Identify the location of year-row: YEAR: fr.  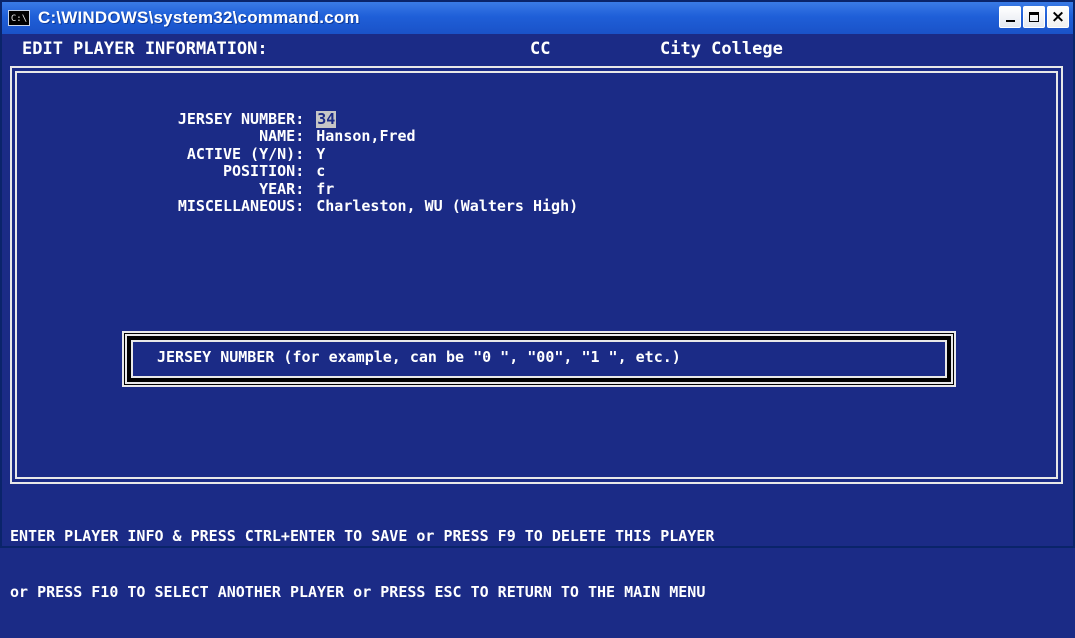
(308, 180).